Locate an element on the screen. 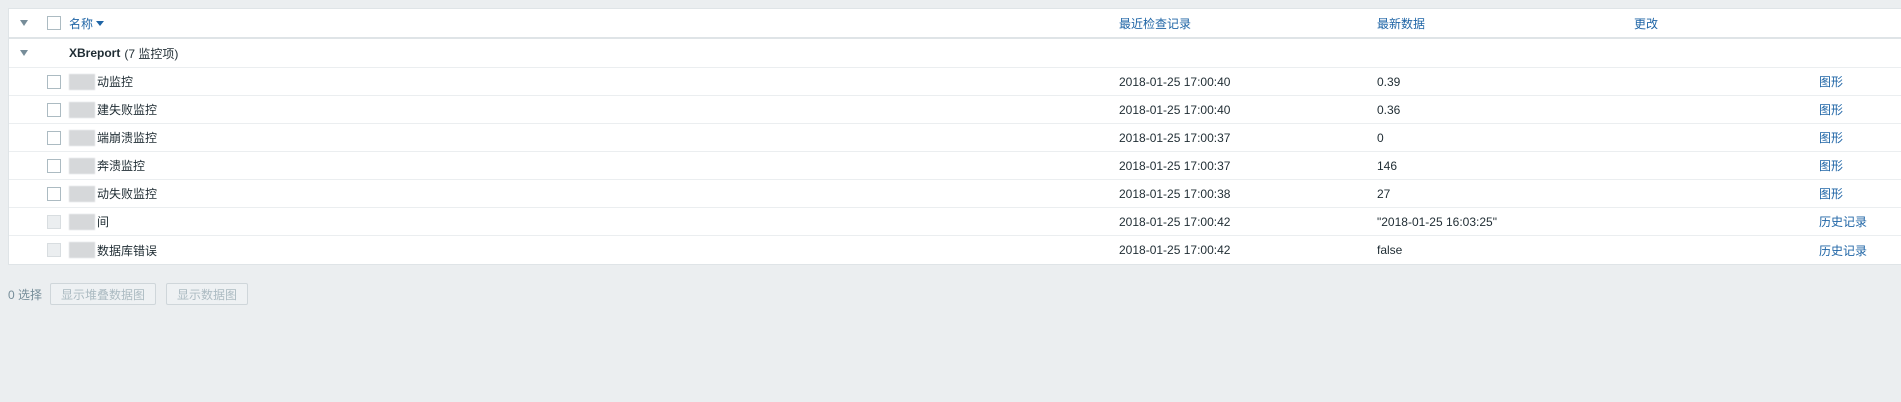 This screenshot has height=402, width=1901. column-header-name: 名称 is located at coordinates (87, 23).